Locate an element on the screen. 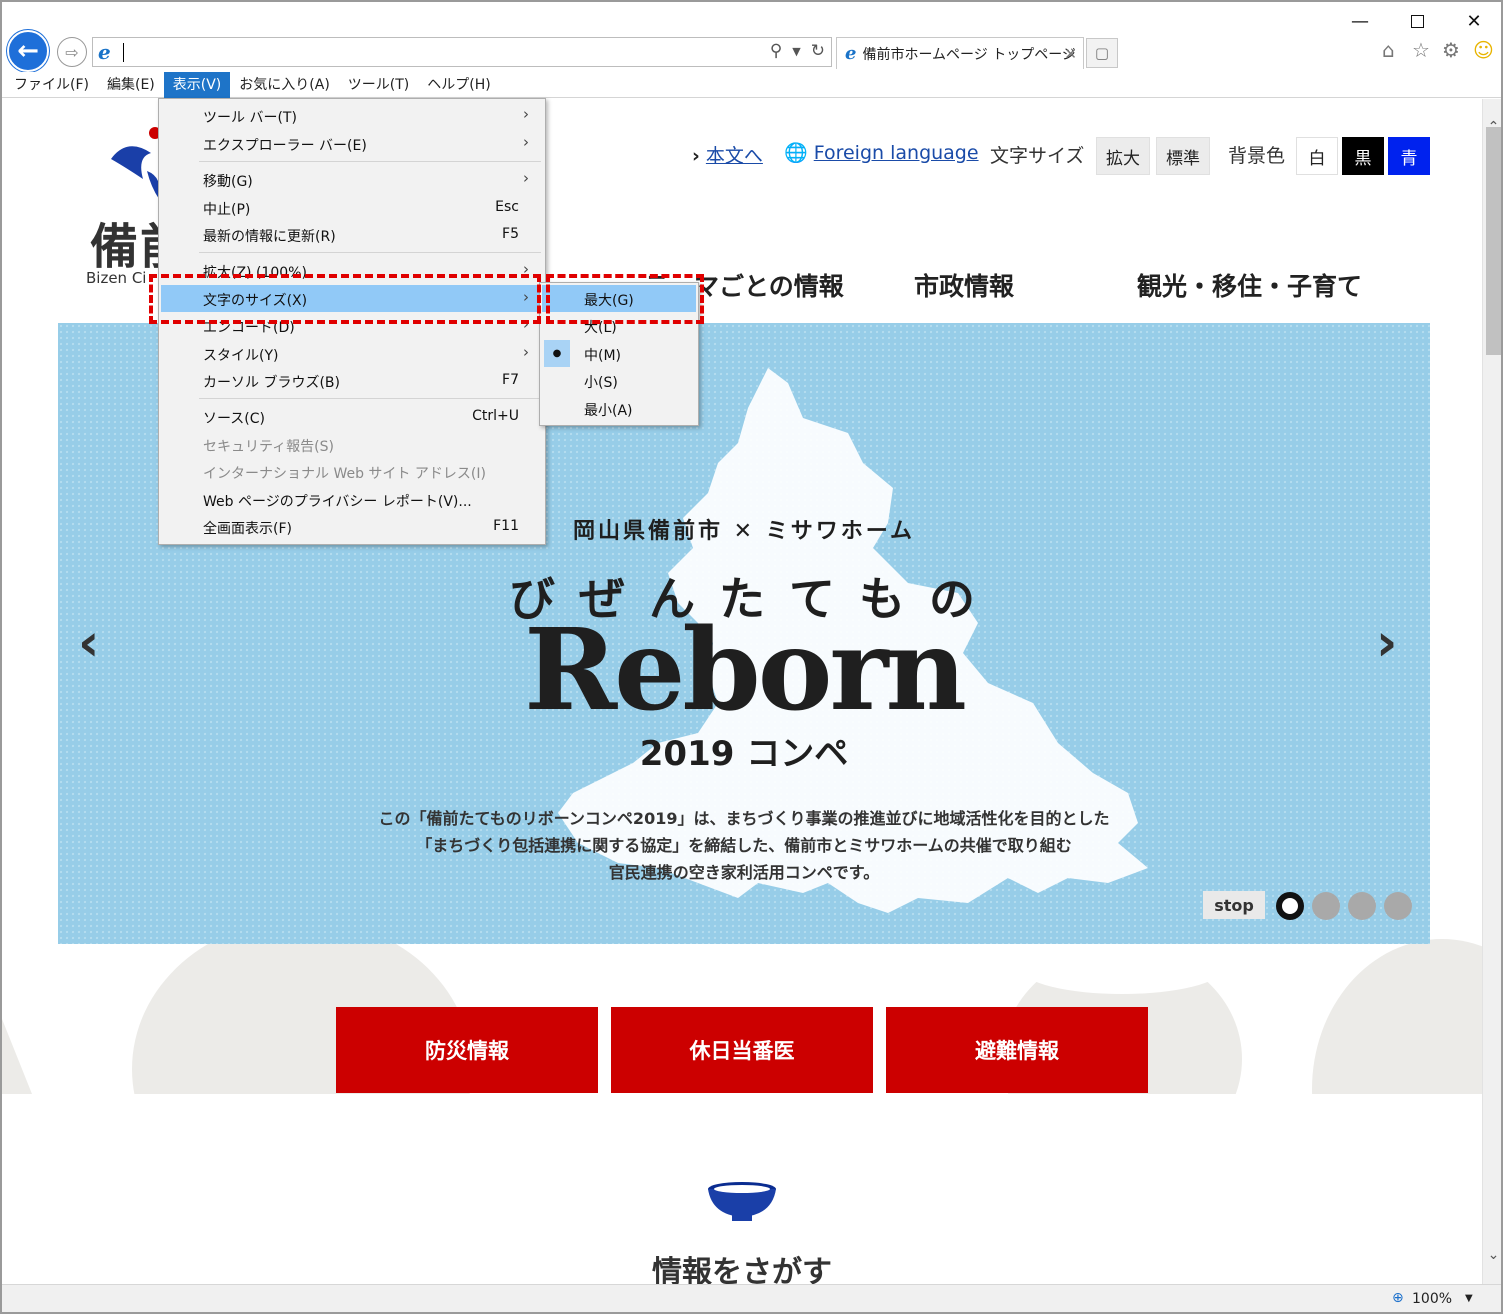 Image resolution: width=1503 pixels, height=1314 pixels. view-menu-item-go-to: 移動(G) › is located at coordinates (352, 179).